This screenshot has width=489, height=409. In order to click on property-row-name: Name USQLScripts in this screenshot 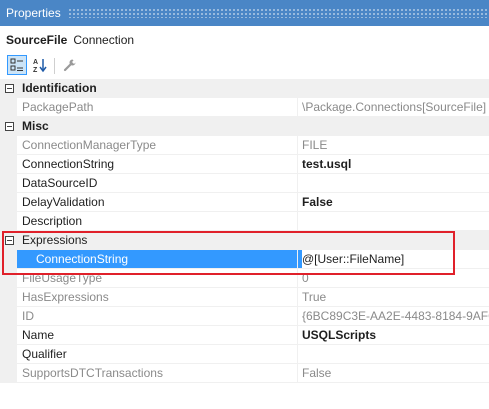, I will do `click(244, 335)`.